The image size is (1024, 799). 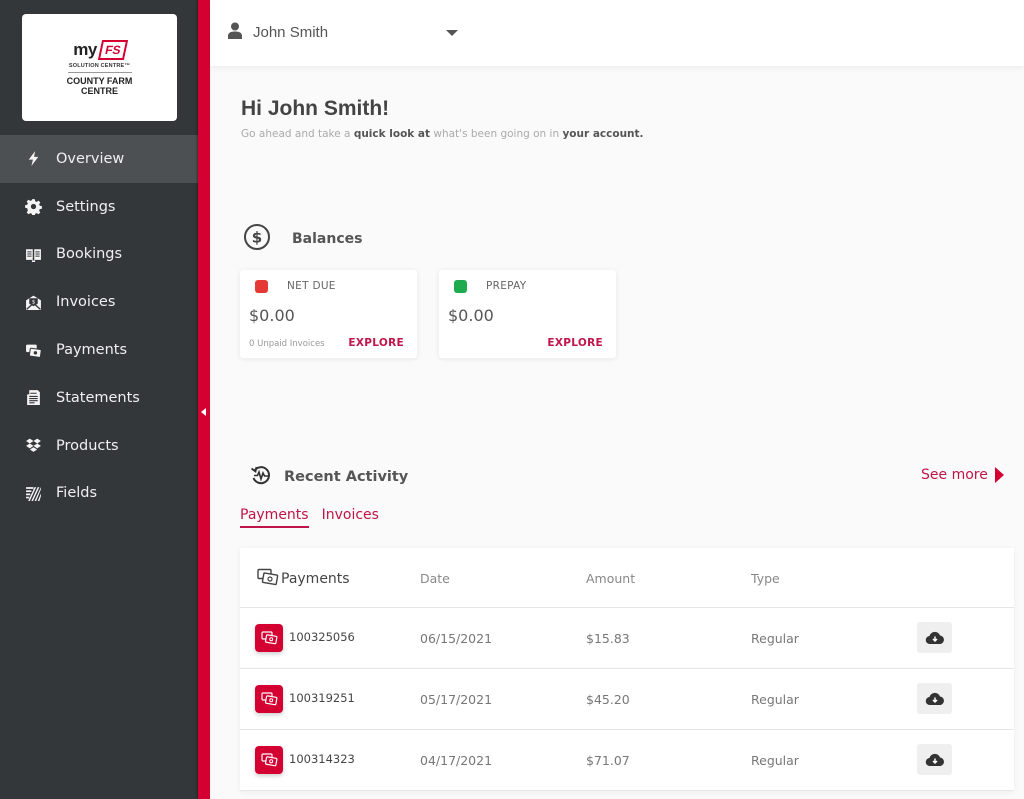 I want to click on header-type: Type, so click(x=765, y=578).